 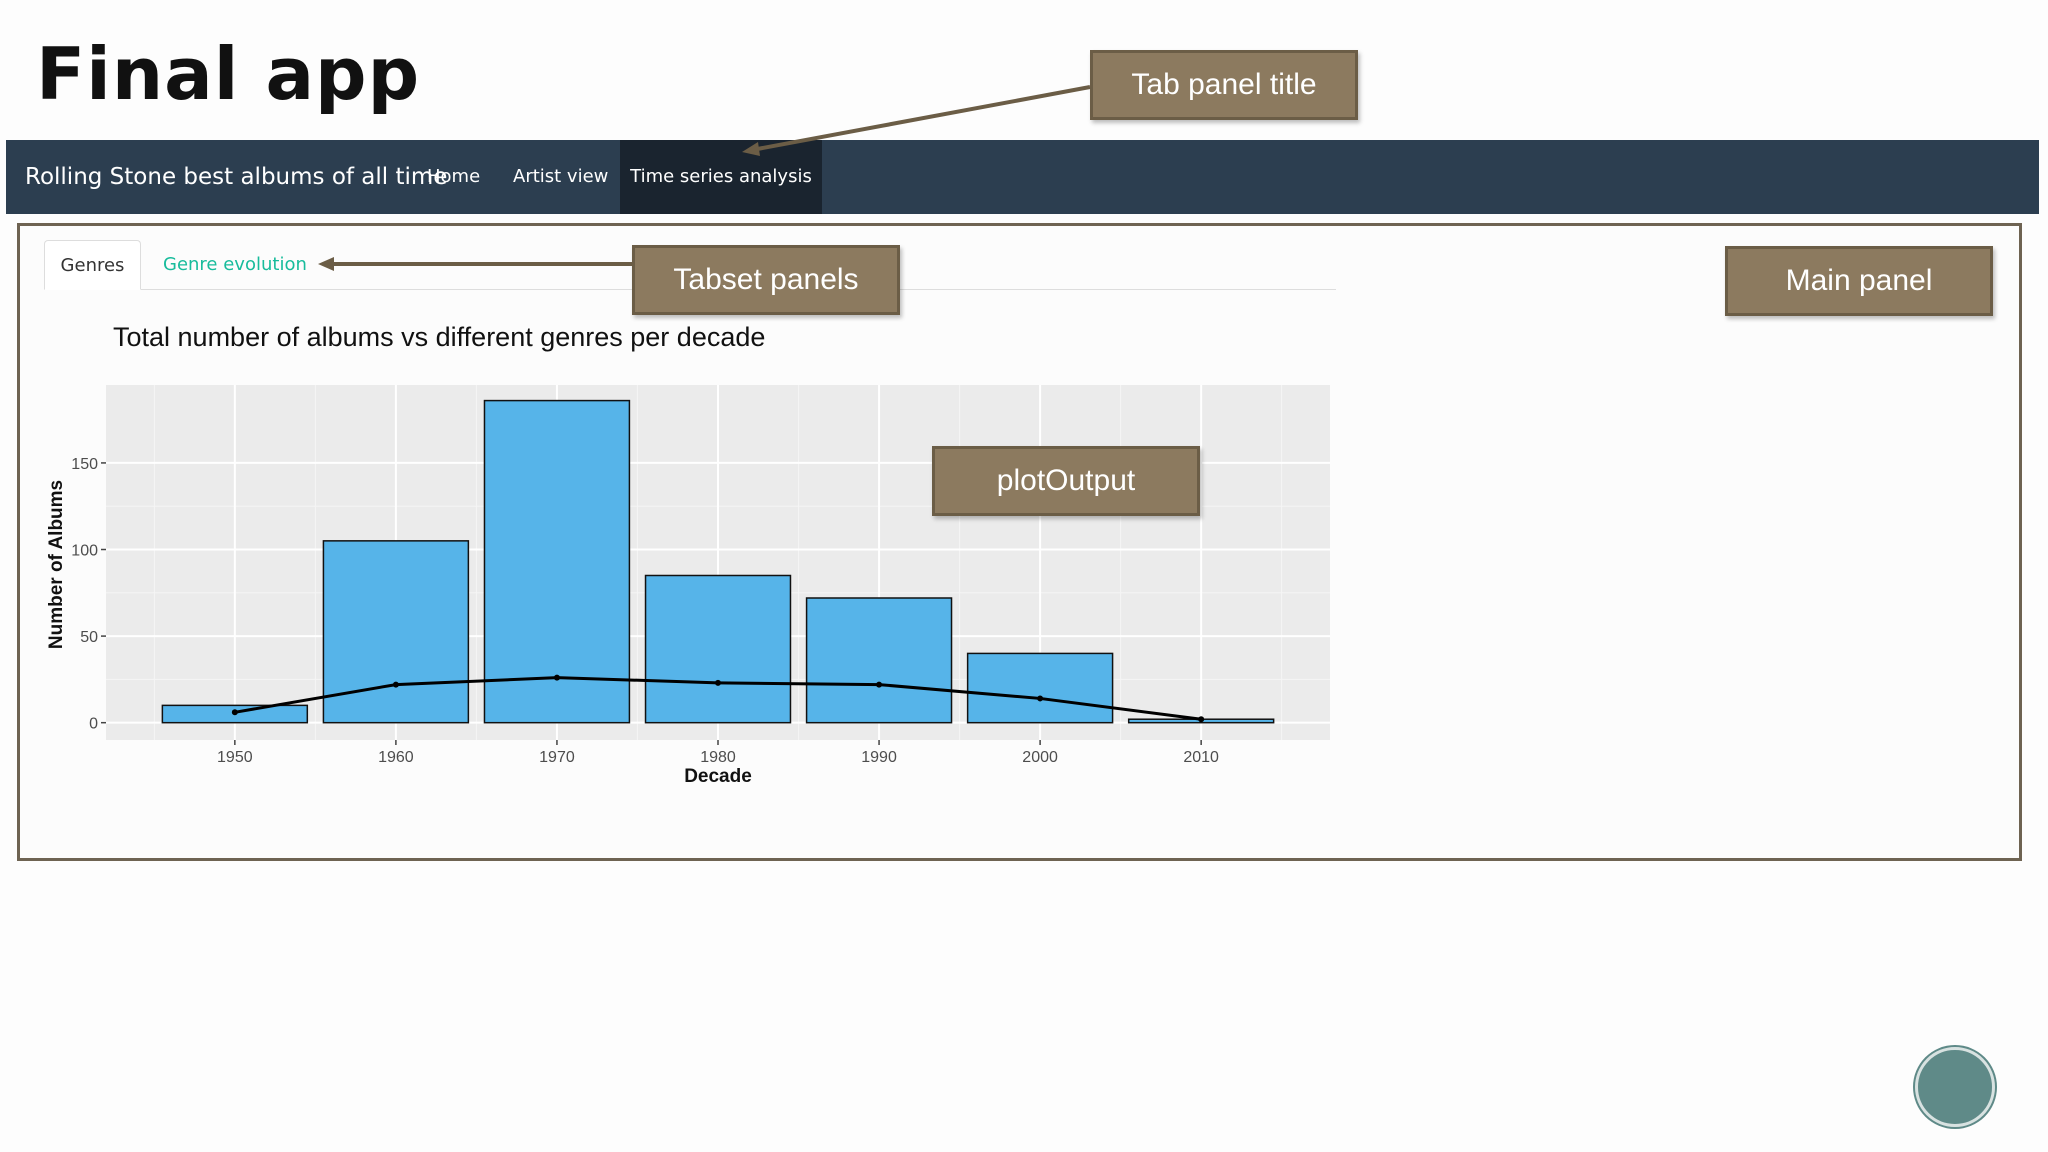 What do you see at coordinates (557, 561) in the screenshot?
I see `bar-1970` at bounding box center [557, 561].